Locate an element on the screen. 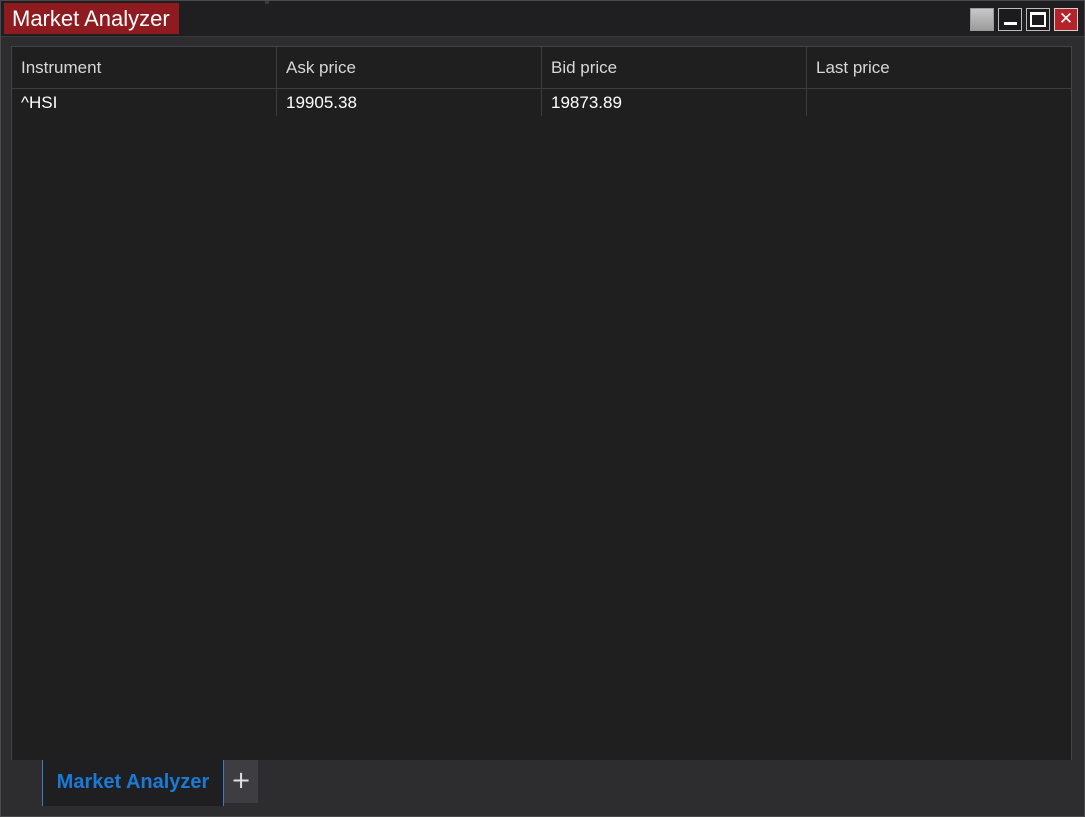 Image resolution: width=1085 pixels, height=817 pixels. column-header-last-price: Last price is located at coordinates (939, 67).